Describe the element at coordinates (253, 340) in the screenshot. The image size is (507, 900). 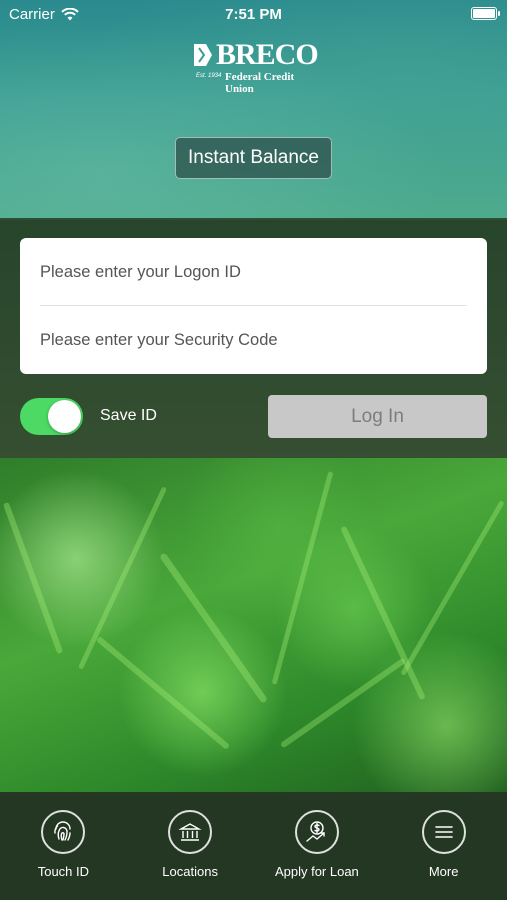
I see `security-code-input: Please enter your Security Code` at that location.